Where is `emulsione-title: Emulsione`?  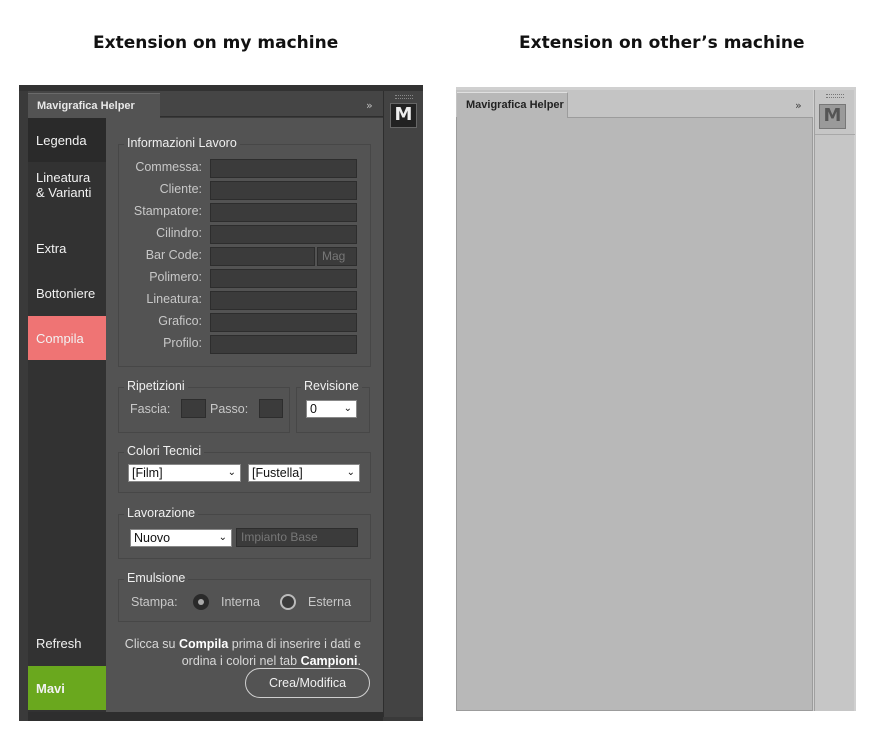 emulsione-title: Emulsione is located at coordinates (156, 578).